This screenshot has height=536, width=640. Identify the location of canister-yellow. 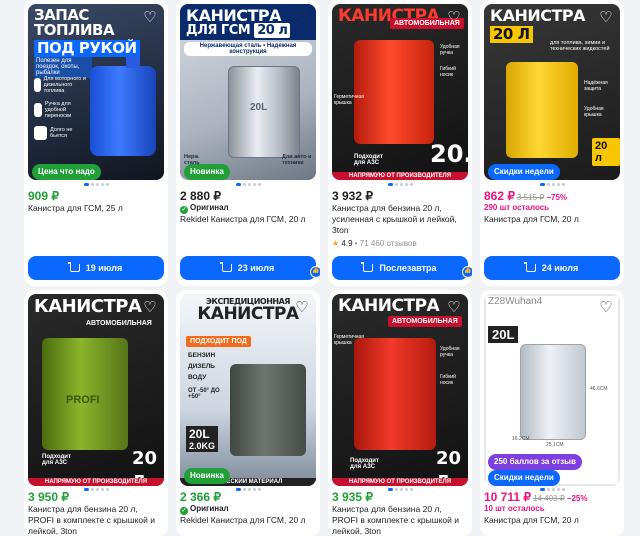
(542, 110).